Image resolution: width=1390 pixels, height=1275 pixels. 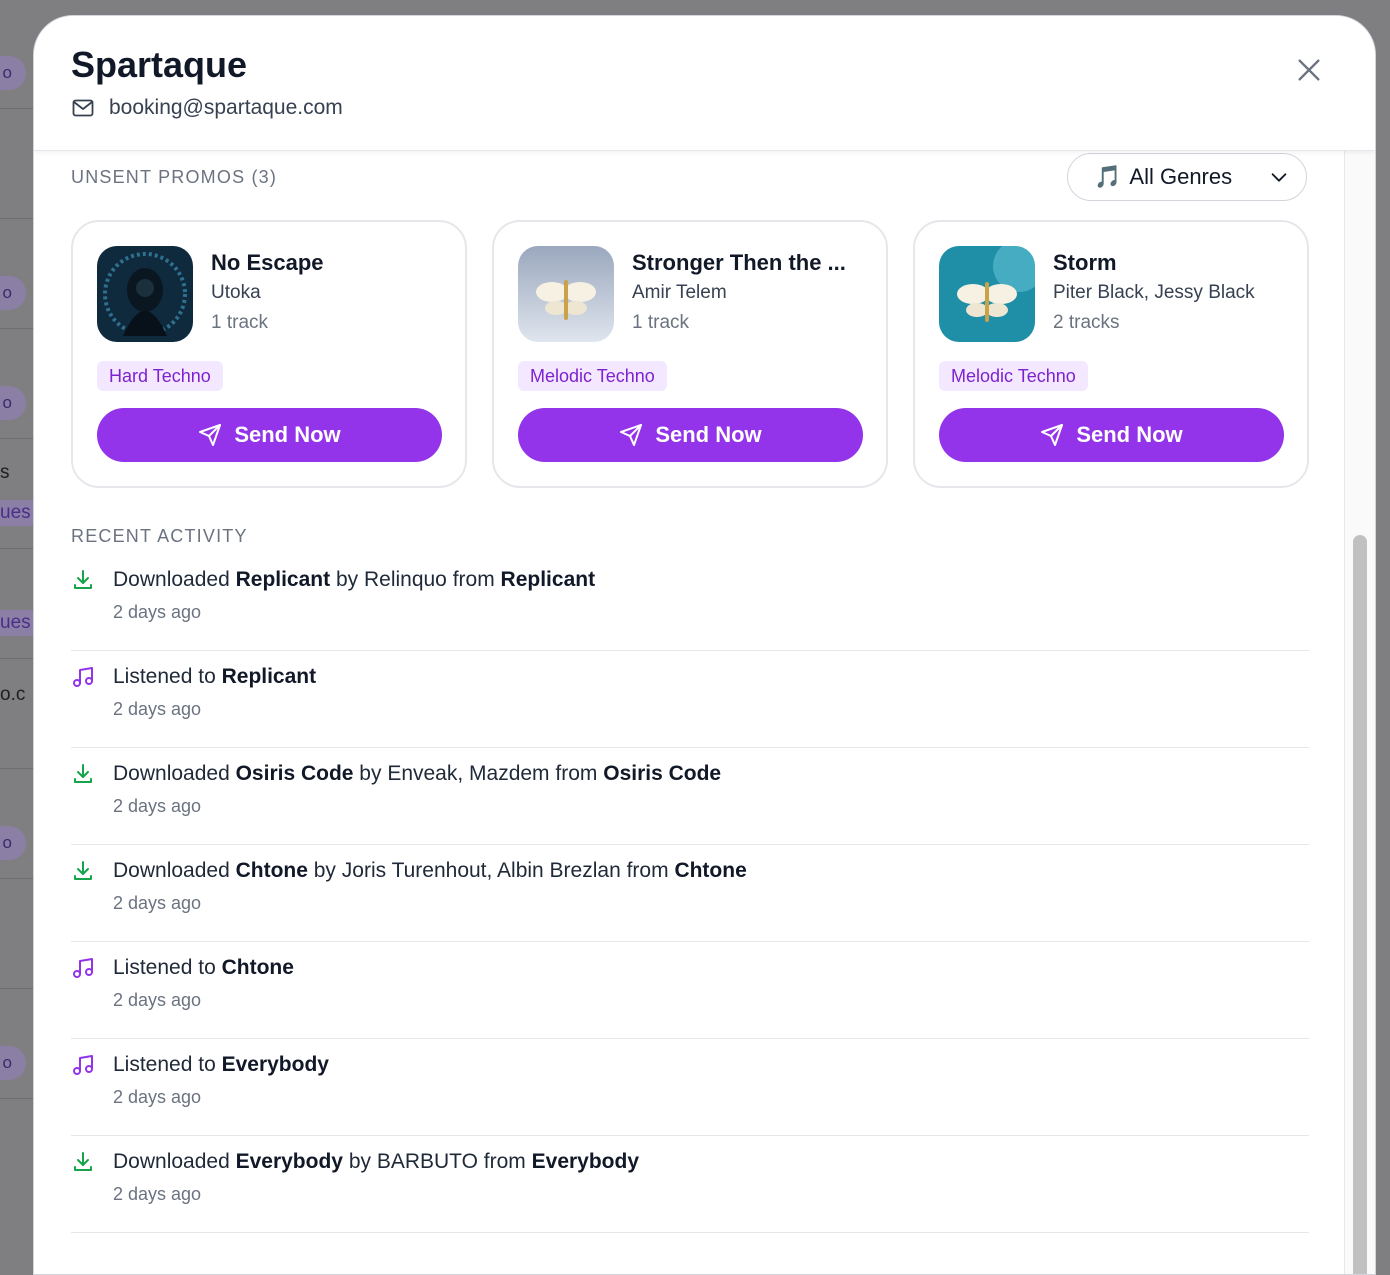 I want to click on genre-filter-select: 🎵 All Genres, so click(x=1187, y=177).